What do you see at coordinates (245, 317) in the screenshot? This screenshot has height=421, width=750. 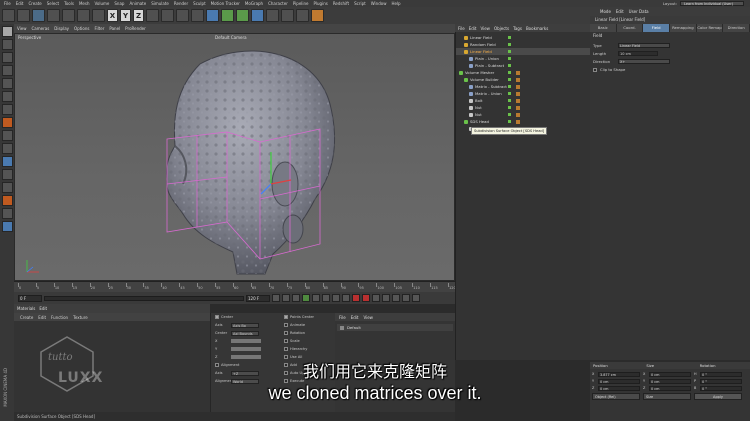 I see `attr-row-center: Center` at bounding box center [245, 317].